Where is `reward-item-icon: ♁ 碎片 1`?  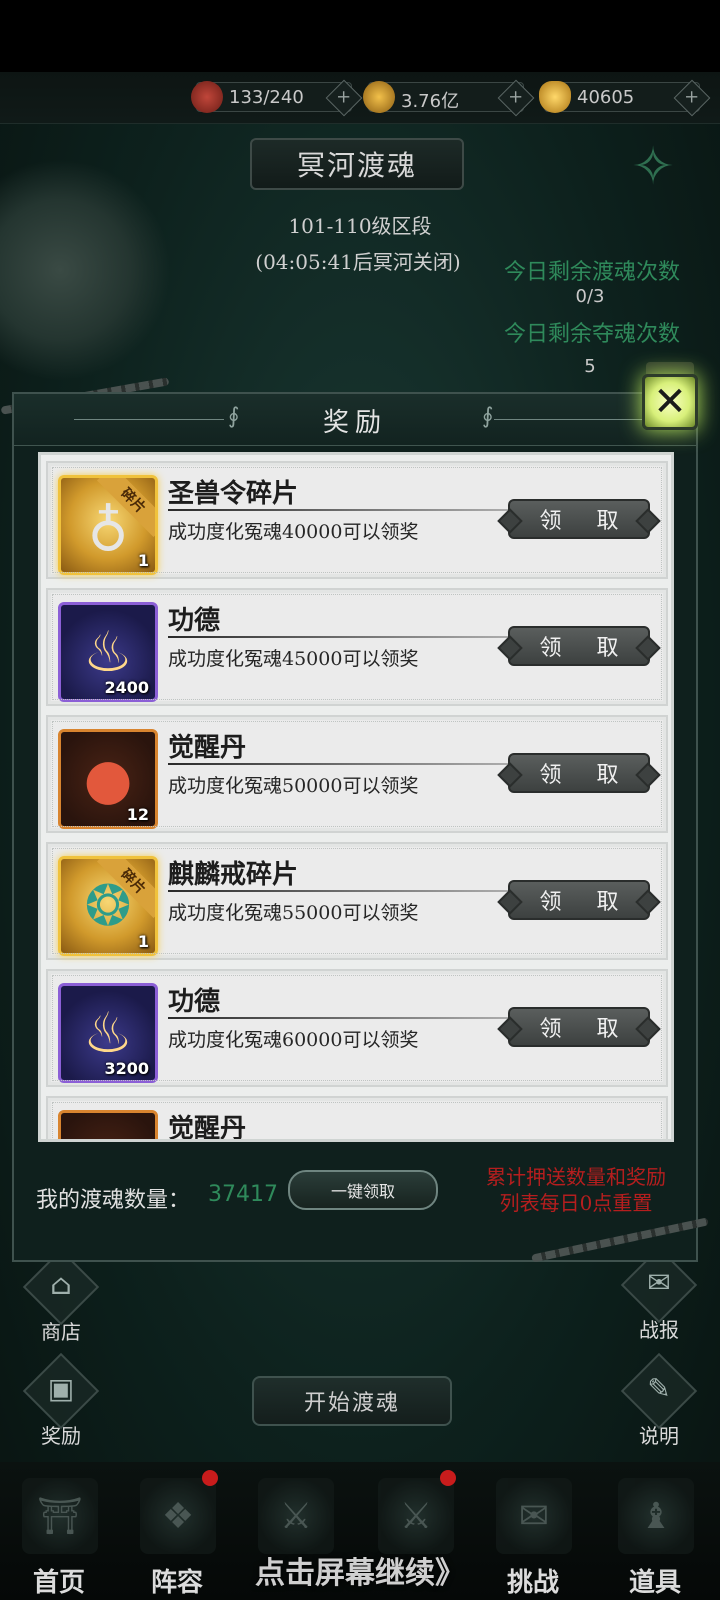
reward-item-icon: ♁ 碎片 1 is located at coordinates (108, 525).